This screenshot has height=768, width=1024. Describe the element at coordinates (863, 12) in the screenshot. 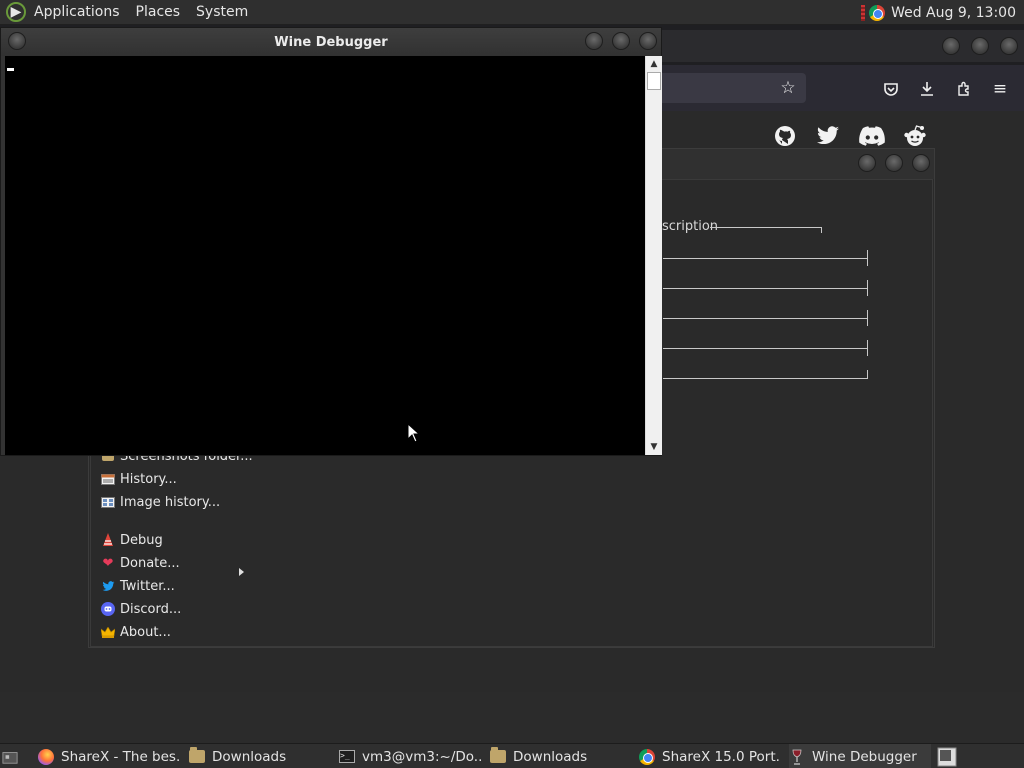

I see `tray-indicator-icon` at that location.